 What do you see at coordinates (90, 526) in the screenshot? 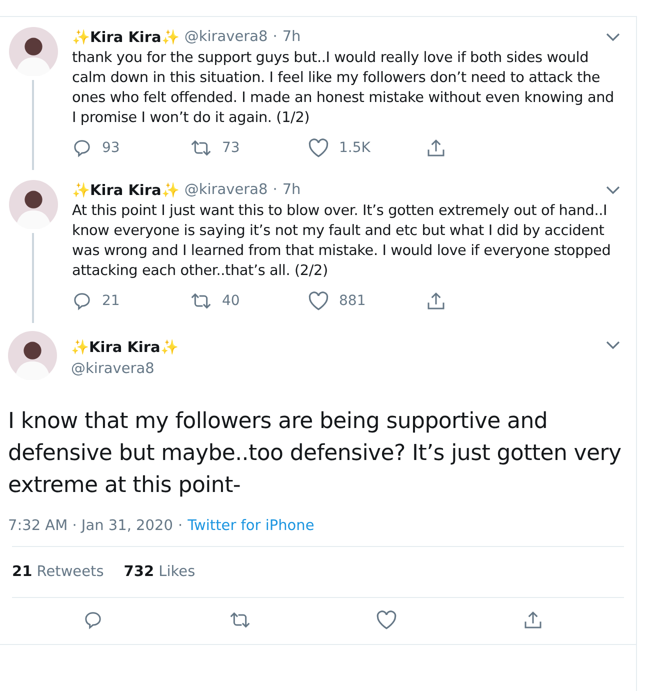
I see `tweet-timestamp: 7:32 AM · Jan 31, 2020` at bounding box center [90, 526].